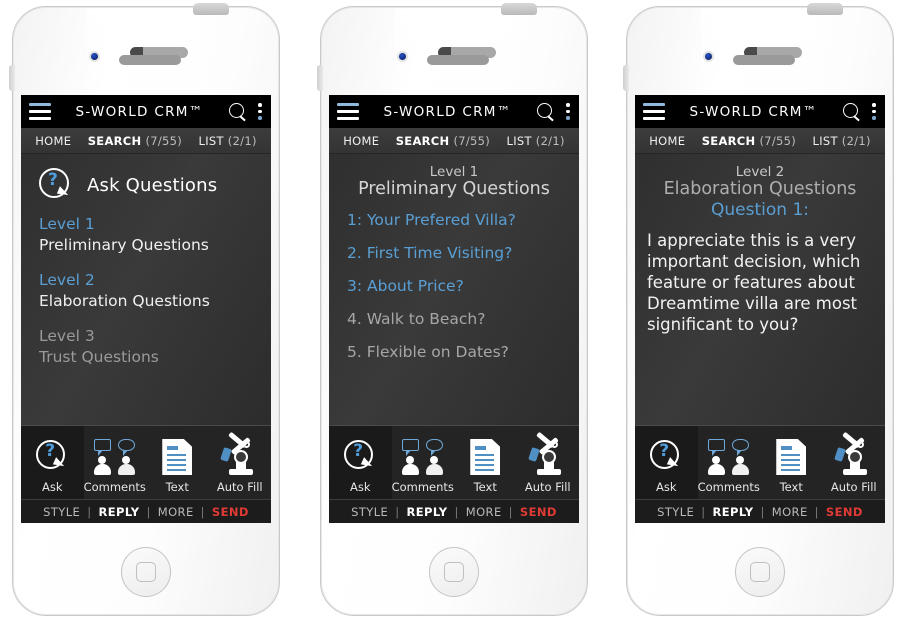  I want to click on list-item: 1: Your Prefered Villa?, so click(458, 220).